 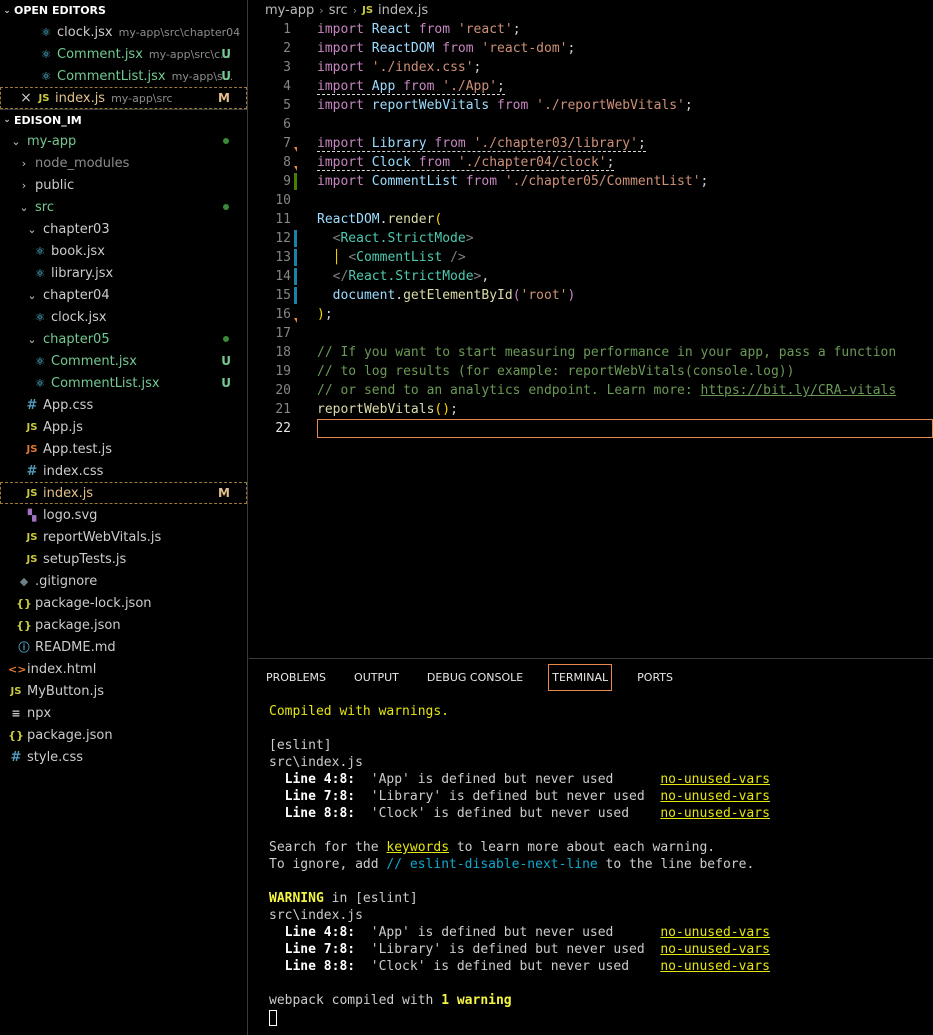 What do you see at coordinates (123, 185) in the screenshot?
I see `tree-folder: › public` at bounding box center [123, 185].